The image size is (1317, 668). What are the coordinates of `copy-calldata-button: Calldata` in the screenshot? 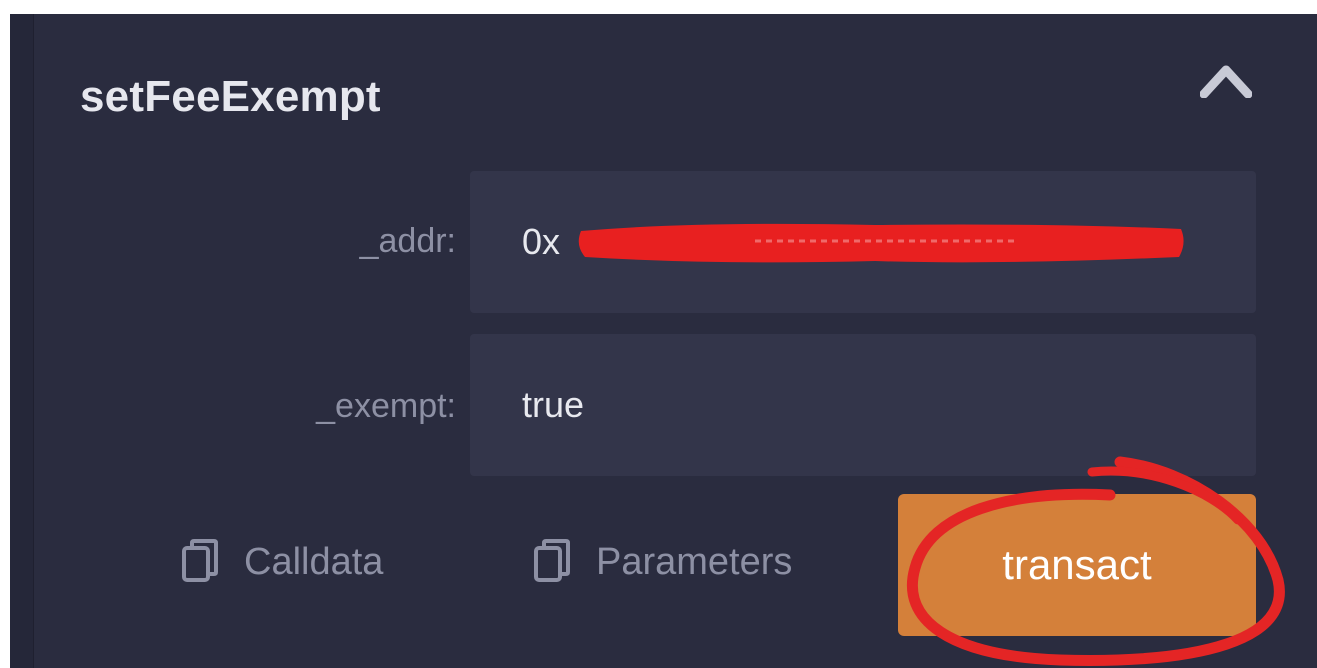 It's located at (281, 562).